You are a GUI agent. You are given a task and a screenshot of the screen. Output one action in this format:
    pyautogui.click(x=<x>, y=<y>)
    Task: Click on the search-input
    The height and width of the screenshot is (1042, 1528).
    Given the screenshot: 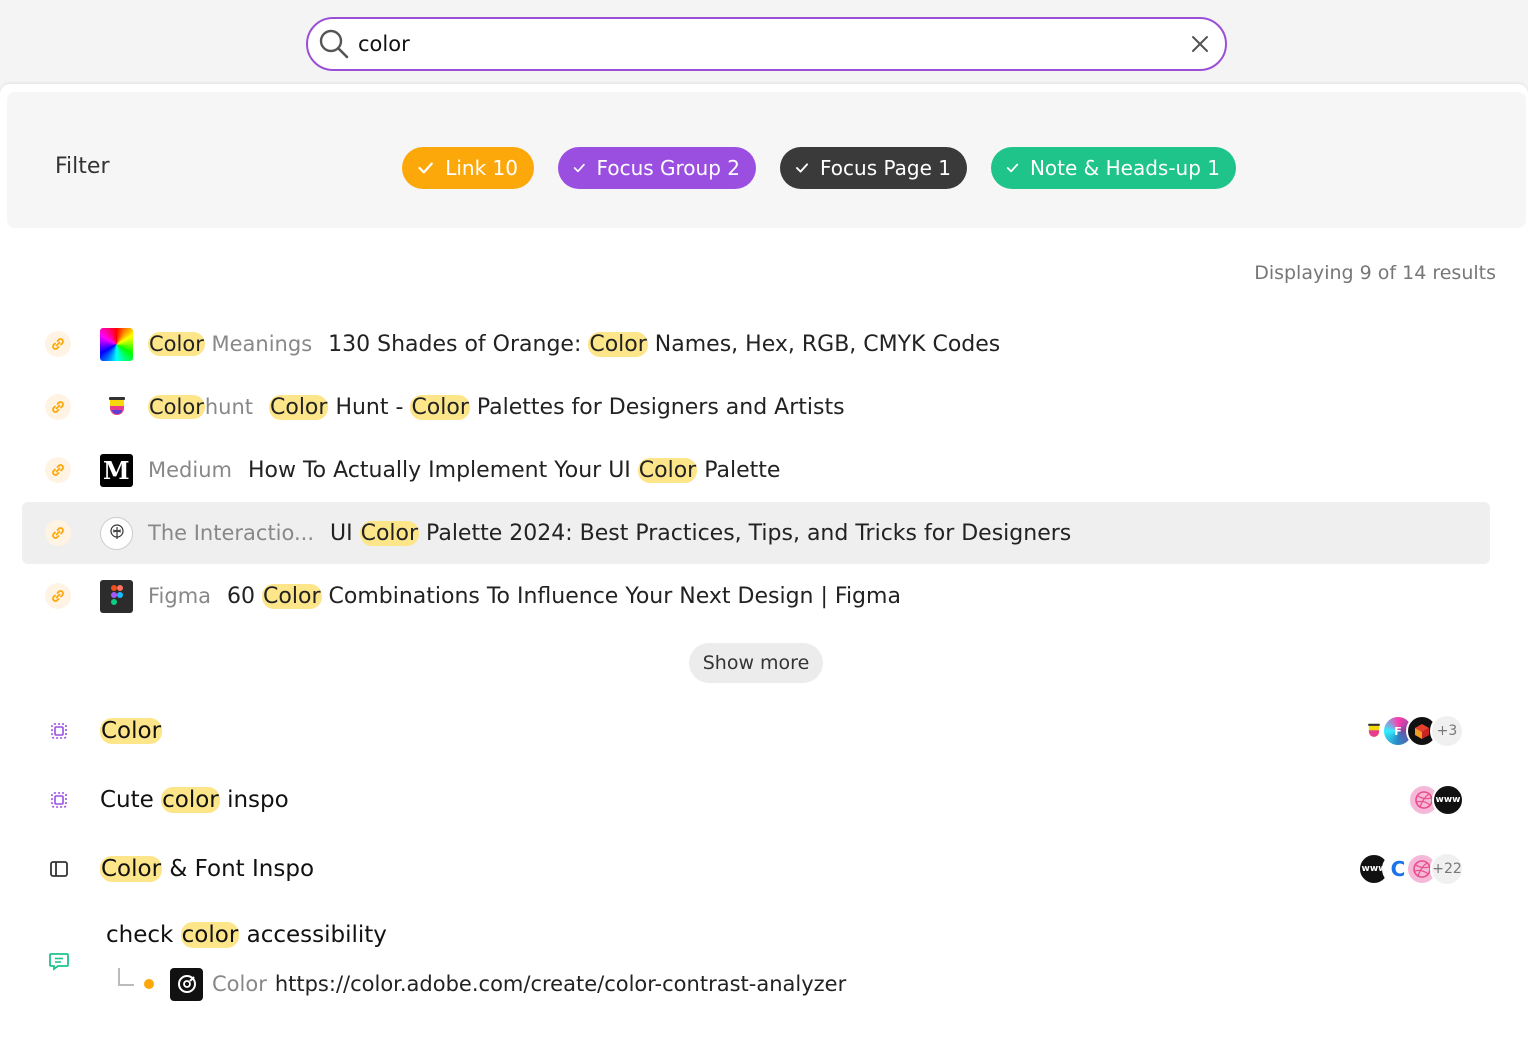 What is the action you would take?
    pyautogui.click(x=768, y=44)
    